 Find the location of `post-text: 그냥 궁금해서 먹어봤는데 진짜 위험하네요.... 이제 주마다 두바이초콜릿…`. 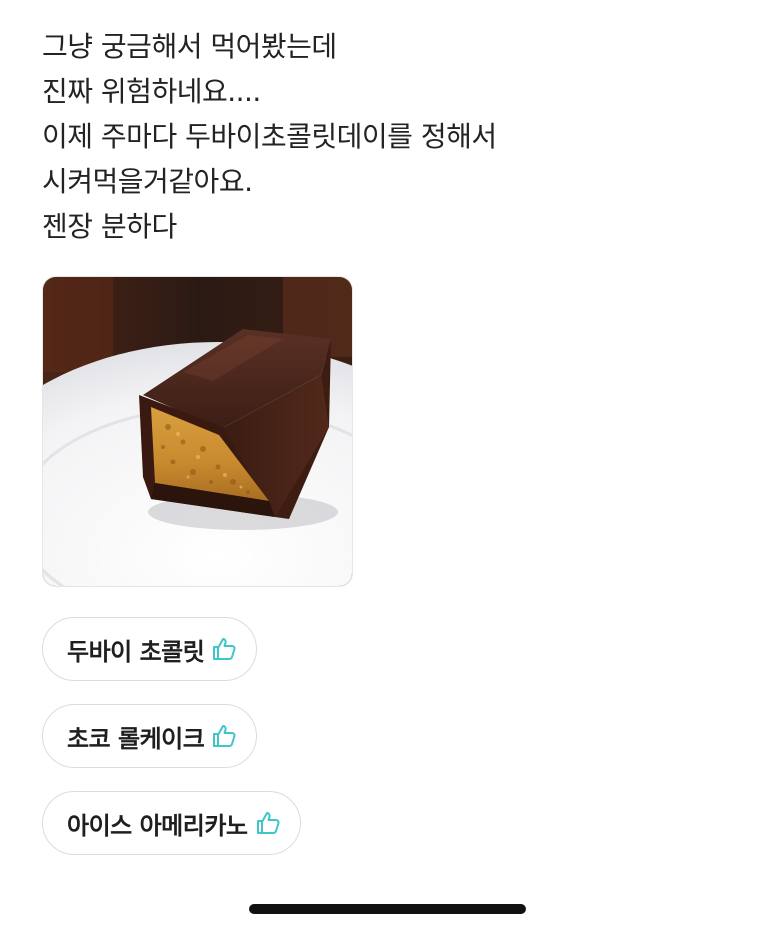

post-text: 그냥 궁금해서 먹어봤는데 진짜 위험하네요.... 이제 주마다 두바이초콜릿… is located at coordinates (269, 136).